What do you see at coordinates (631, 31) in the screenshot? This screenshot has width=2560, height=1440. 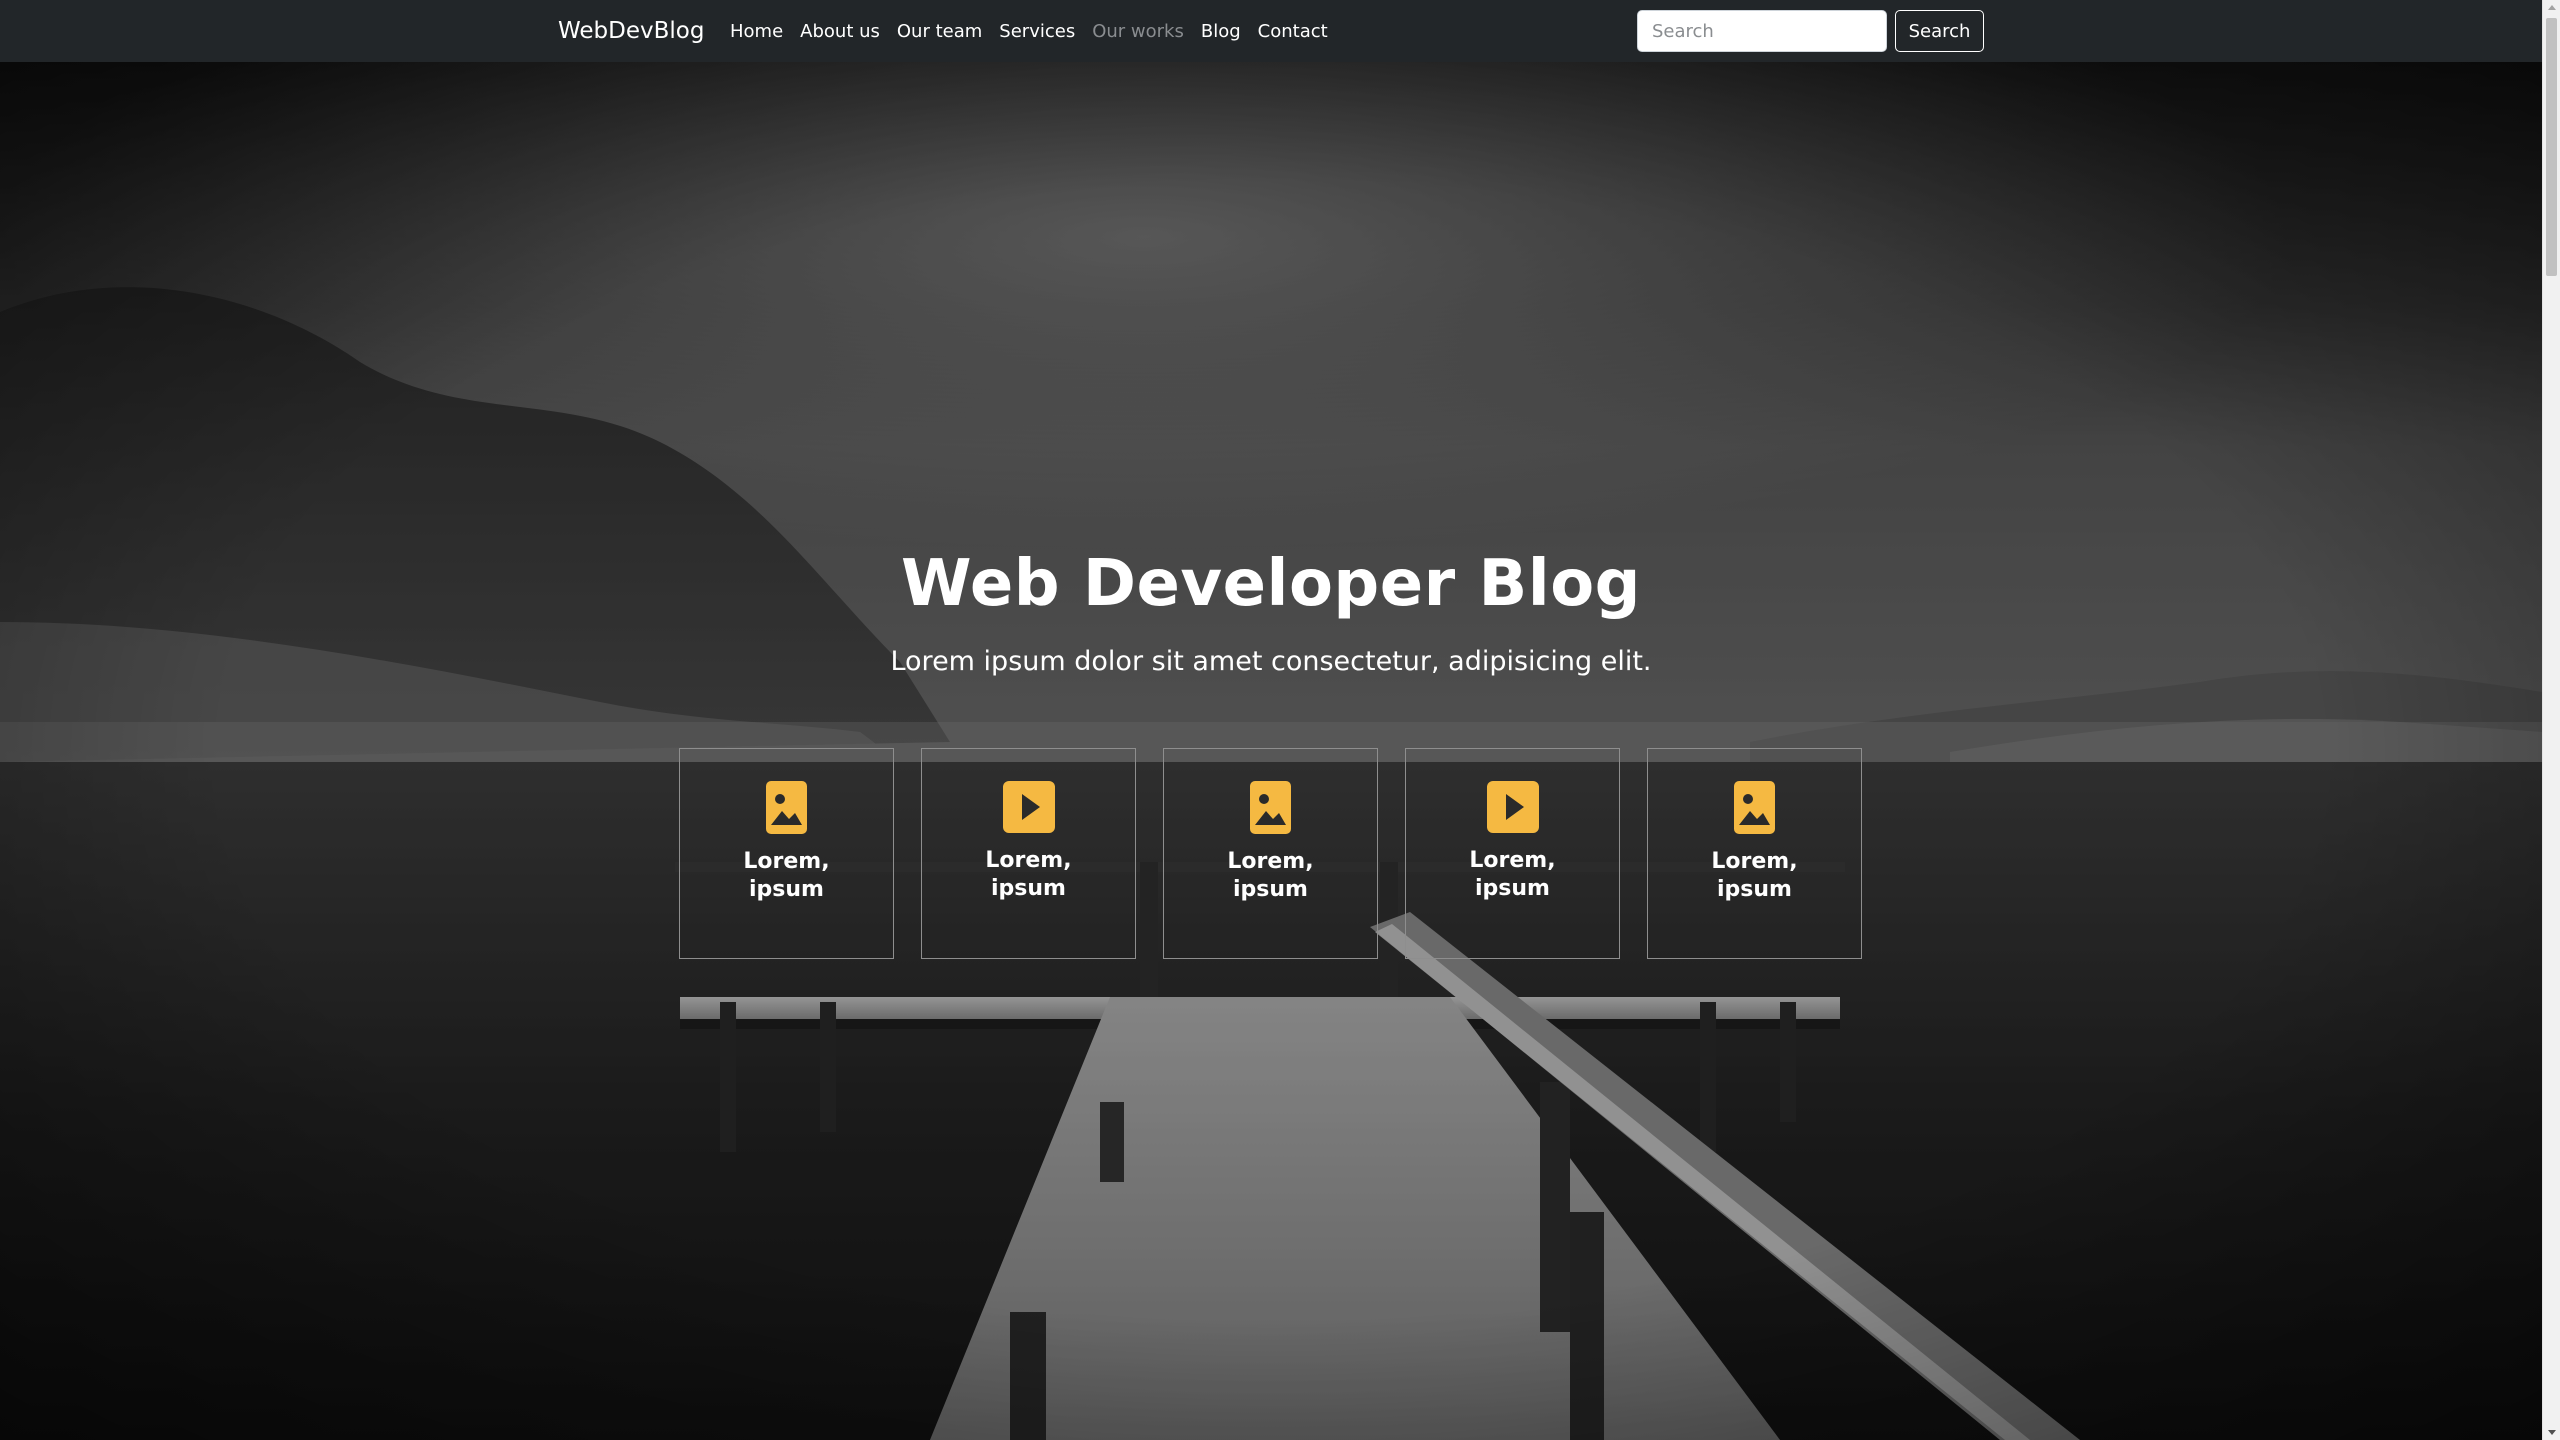 I see `brand-logo: WebDevBlog` at bounding box center [631, 31].